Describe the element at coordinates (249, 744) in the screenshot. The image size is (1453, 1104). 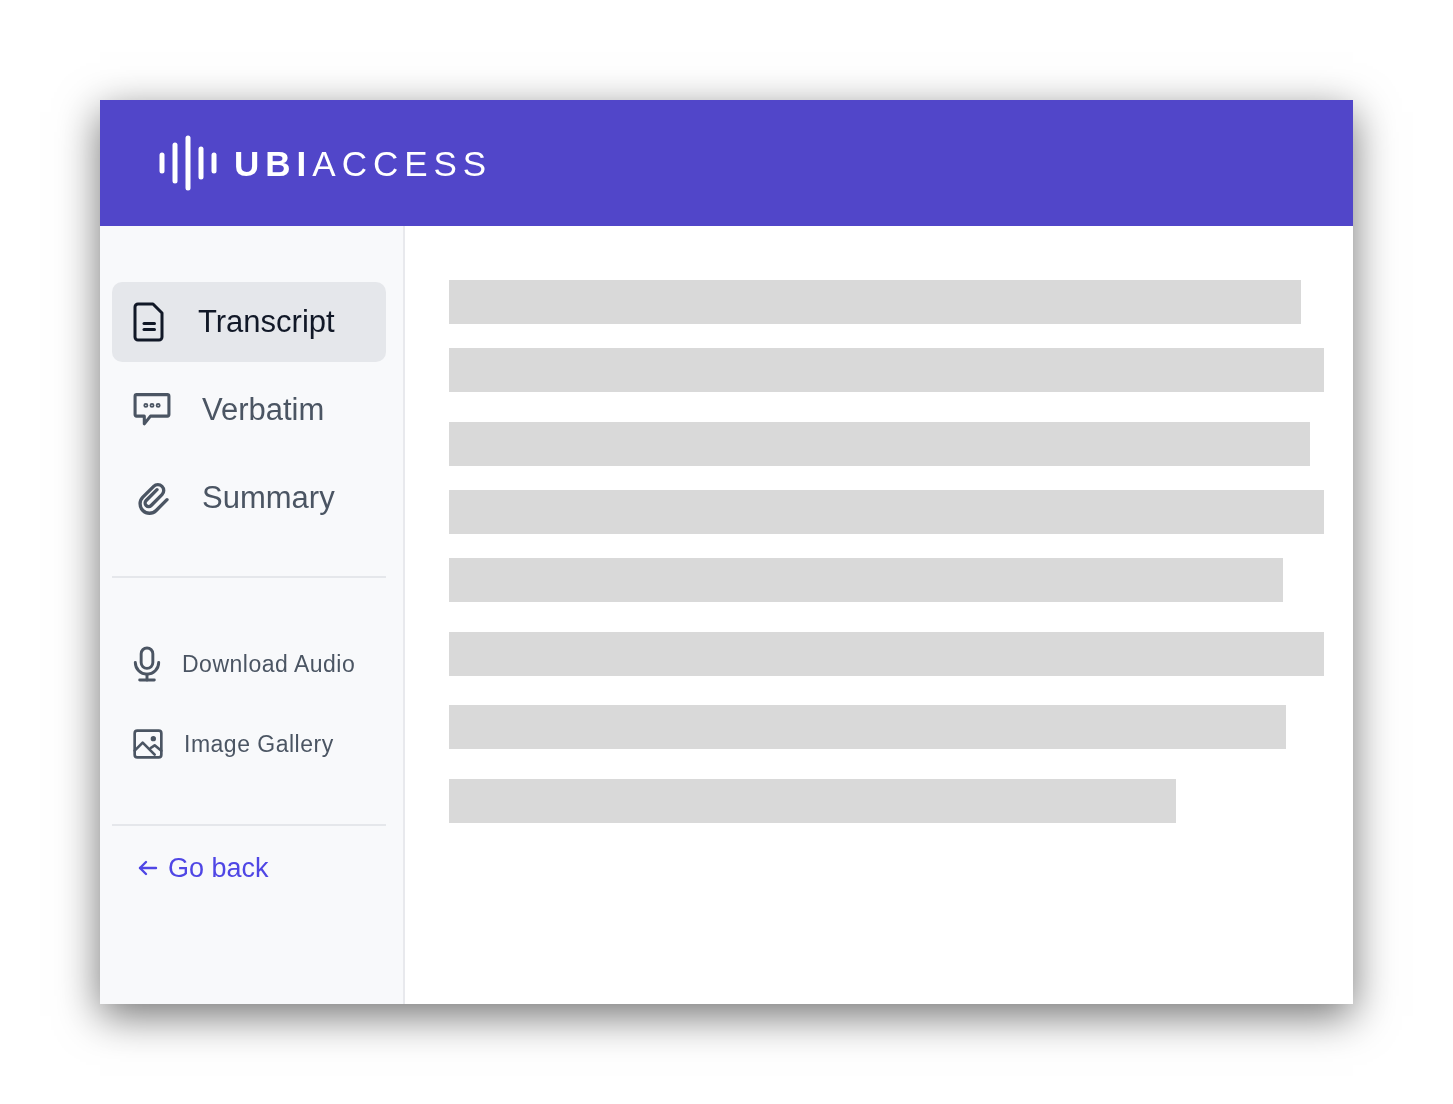
I see `sidebar-link: Image Gallery` at that location.